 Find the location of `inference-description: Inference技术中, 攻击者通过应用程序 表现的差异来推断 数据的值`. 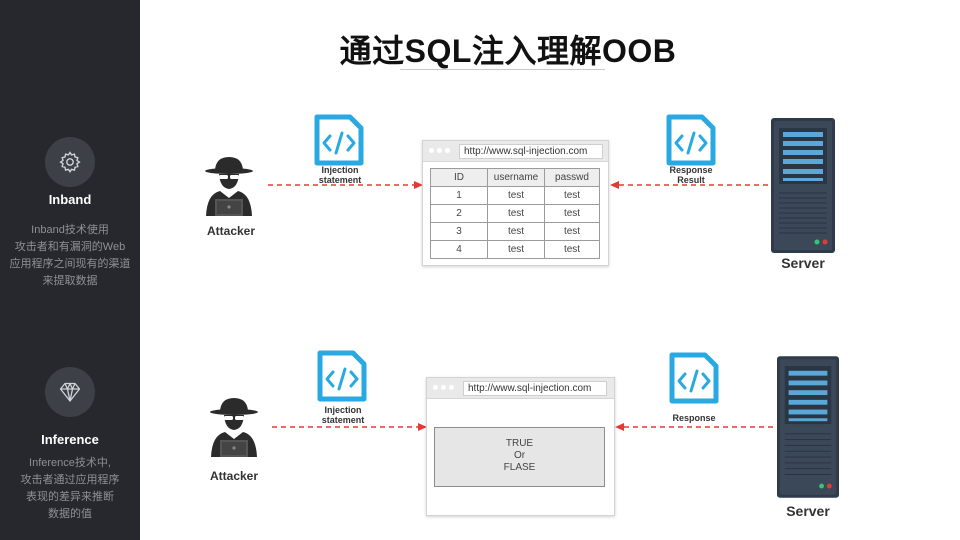

inference-description: Inference技术中, 攻击者通过应用程序 表现的差异来推断 数据的值 is located at coordinates (70, 489).